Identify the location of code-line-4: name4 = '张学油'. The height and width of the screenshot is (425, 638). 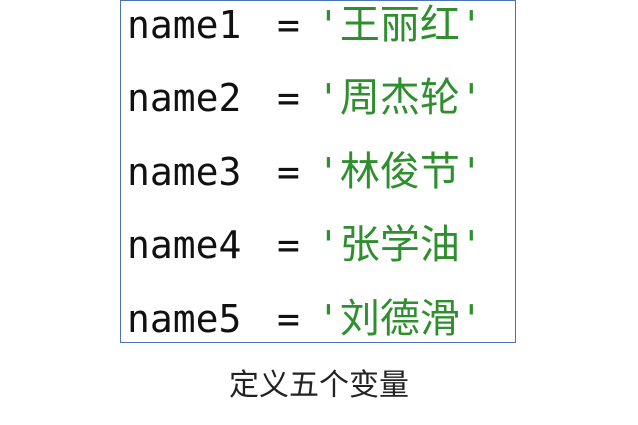
(305, 245).